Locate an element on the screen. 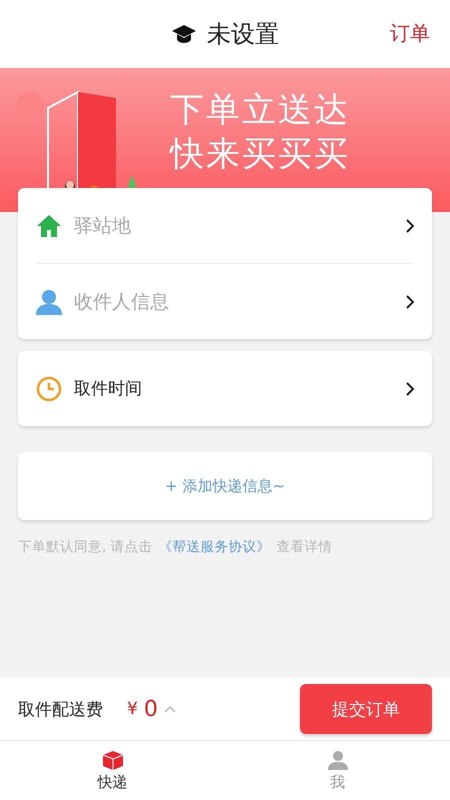 The image size is (450, 800). agreement-text: 下单默认同意, 请点击 is located at coordinates (85, 547).